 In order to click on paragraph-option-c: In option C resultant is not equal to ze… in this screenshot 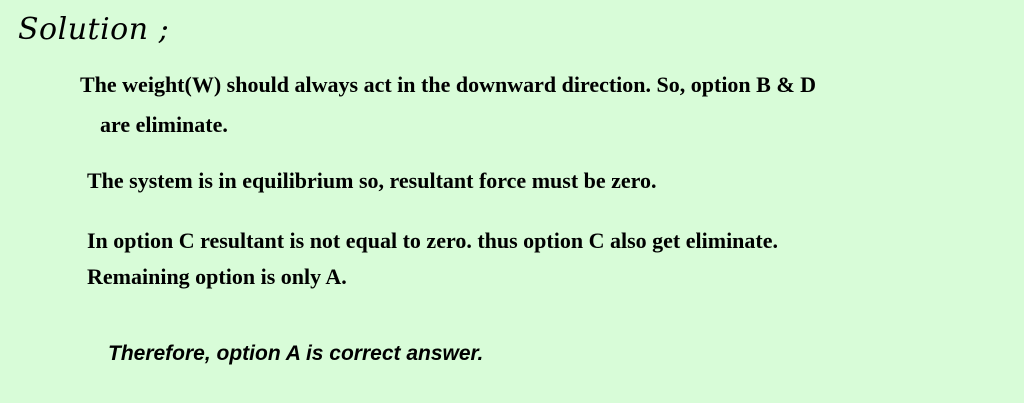, I will do `click(433, 240)`.